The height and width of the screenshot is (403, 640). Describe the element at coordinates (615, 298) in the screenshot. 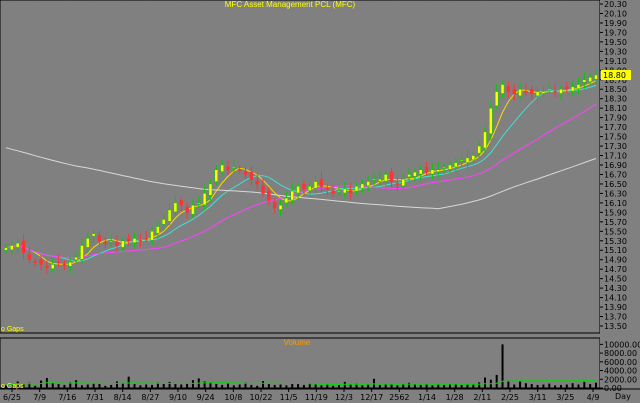

I see `price-tick-label: 14.10` at that location.